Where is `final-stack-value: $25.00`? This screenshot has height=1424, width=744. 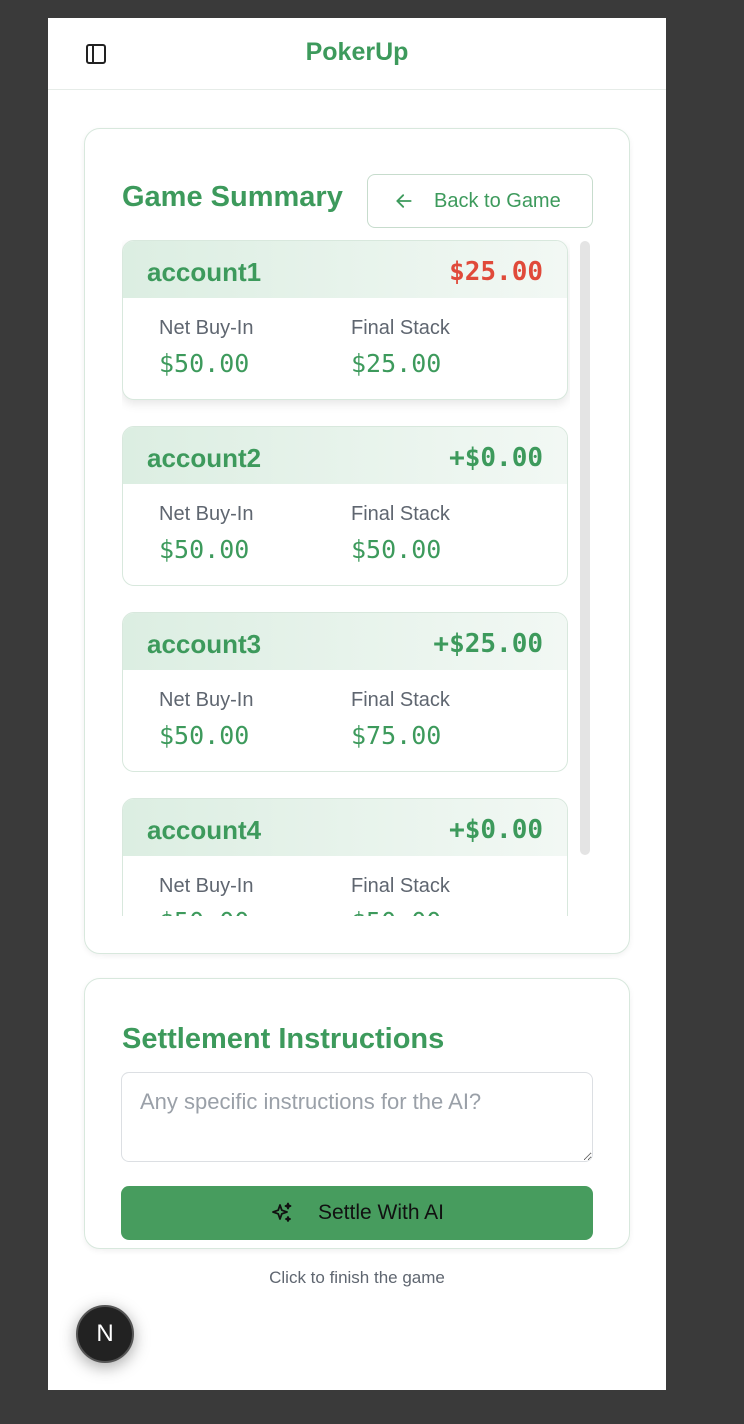 final-stack-value: $25.00 is located at coordinates (396, 363).